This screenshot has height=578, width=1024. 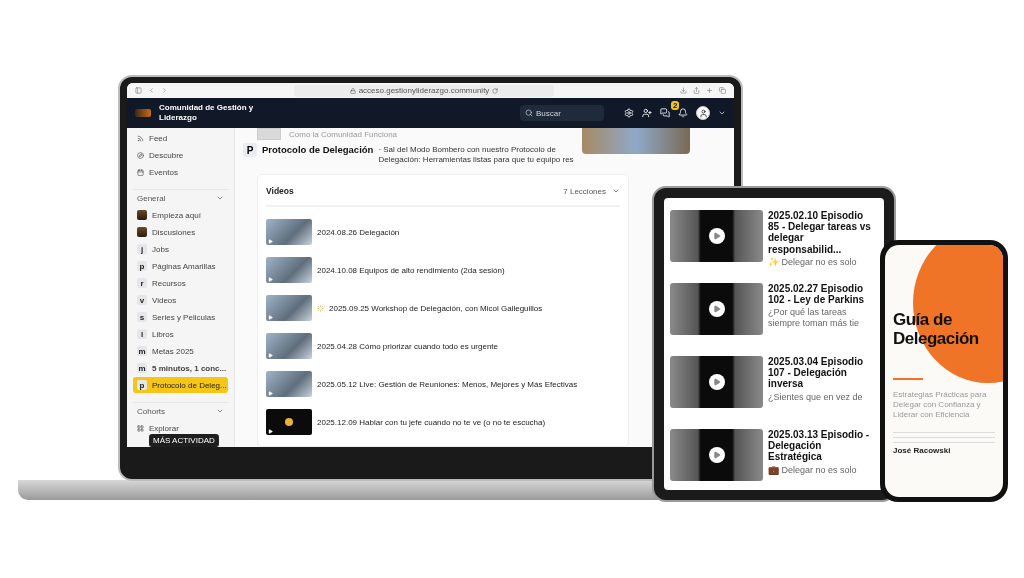 What do you see at coordinates (436, 308) in the screenshot?
I see `lesson-title: 2025.09.25 Workshop de Delegación, con Micol Galleguillos` at bounding box center [436, 308].